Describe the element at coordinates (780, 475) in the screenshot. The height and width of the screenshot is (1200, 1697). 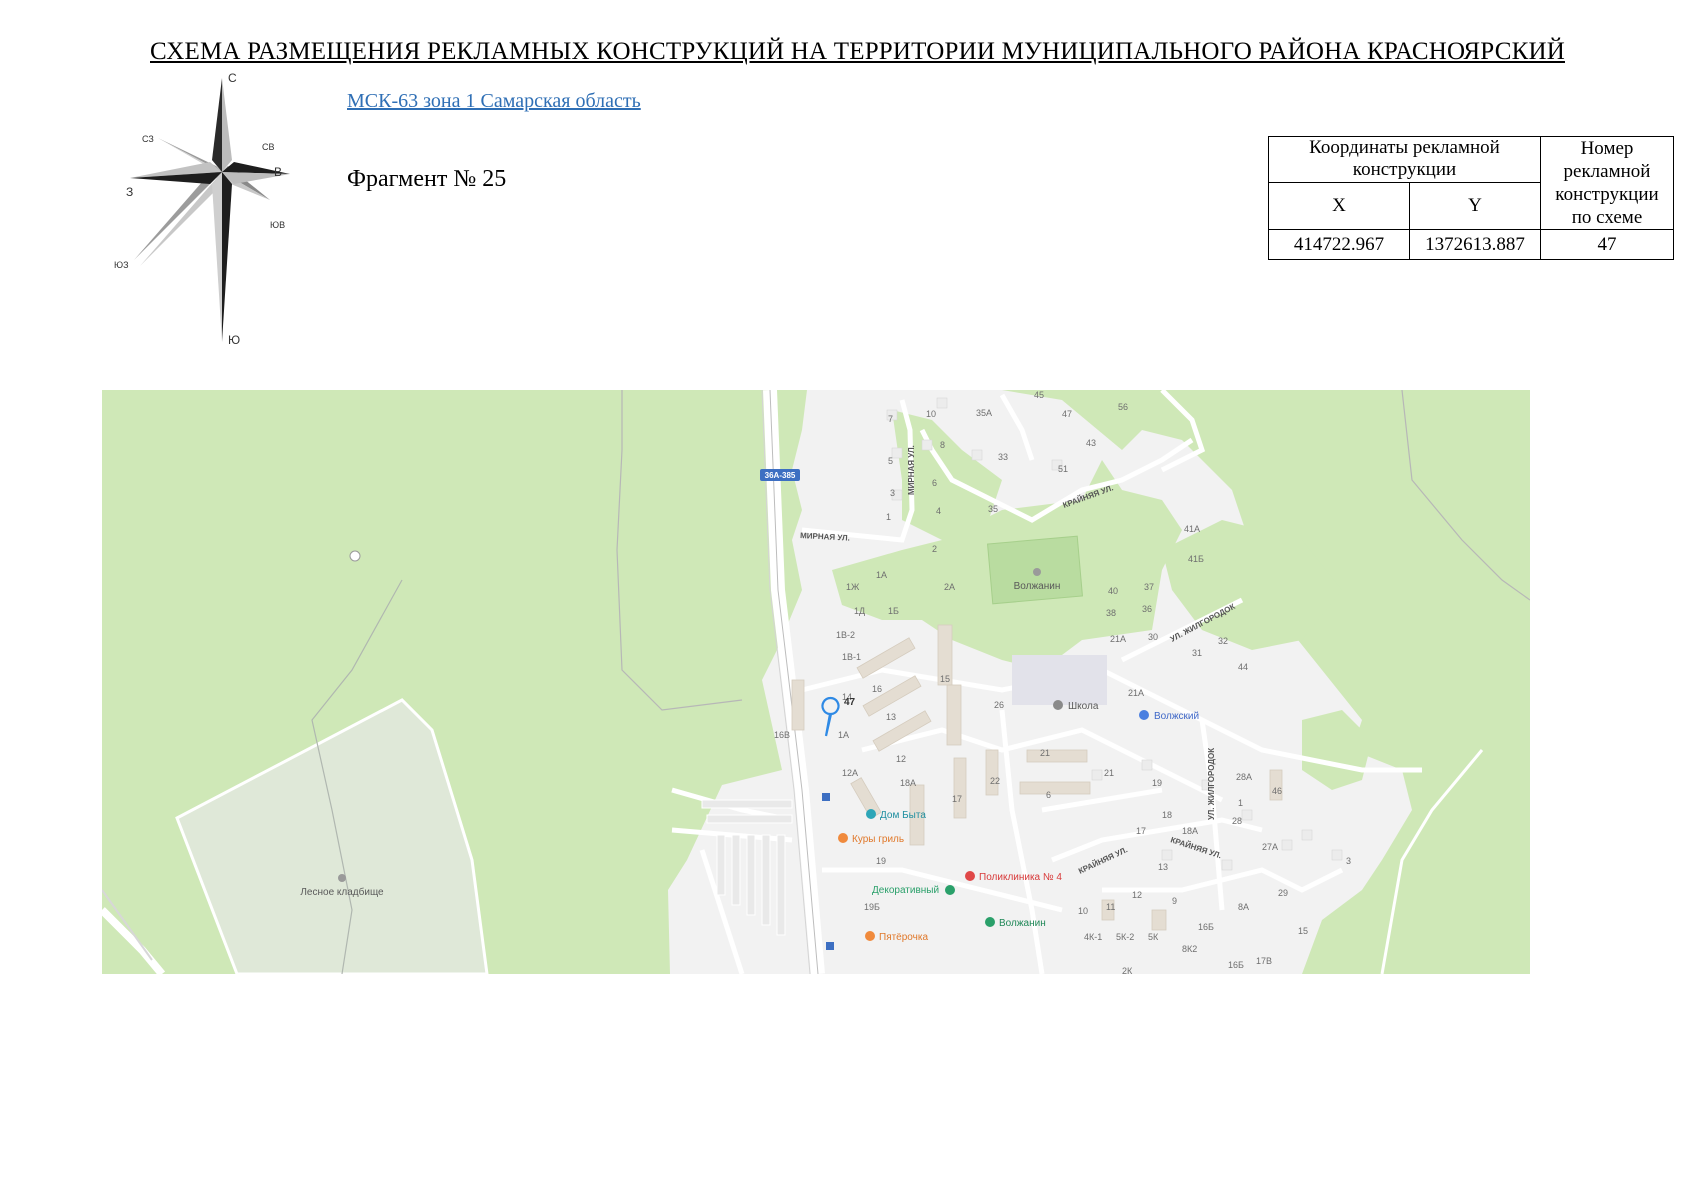
I see `road-shield-label: 36А-385` at that location.